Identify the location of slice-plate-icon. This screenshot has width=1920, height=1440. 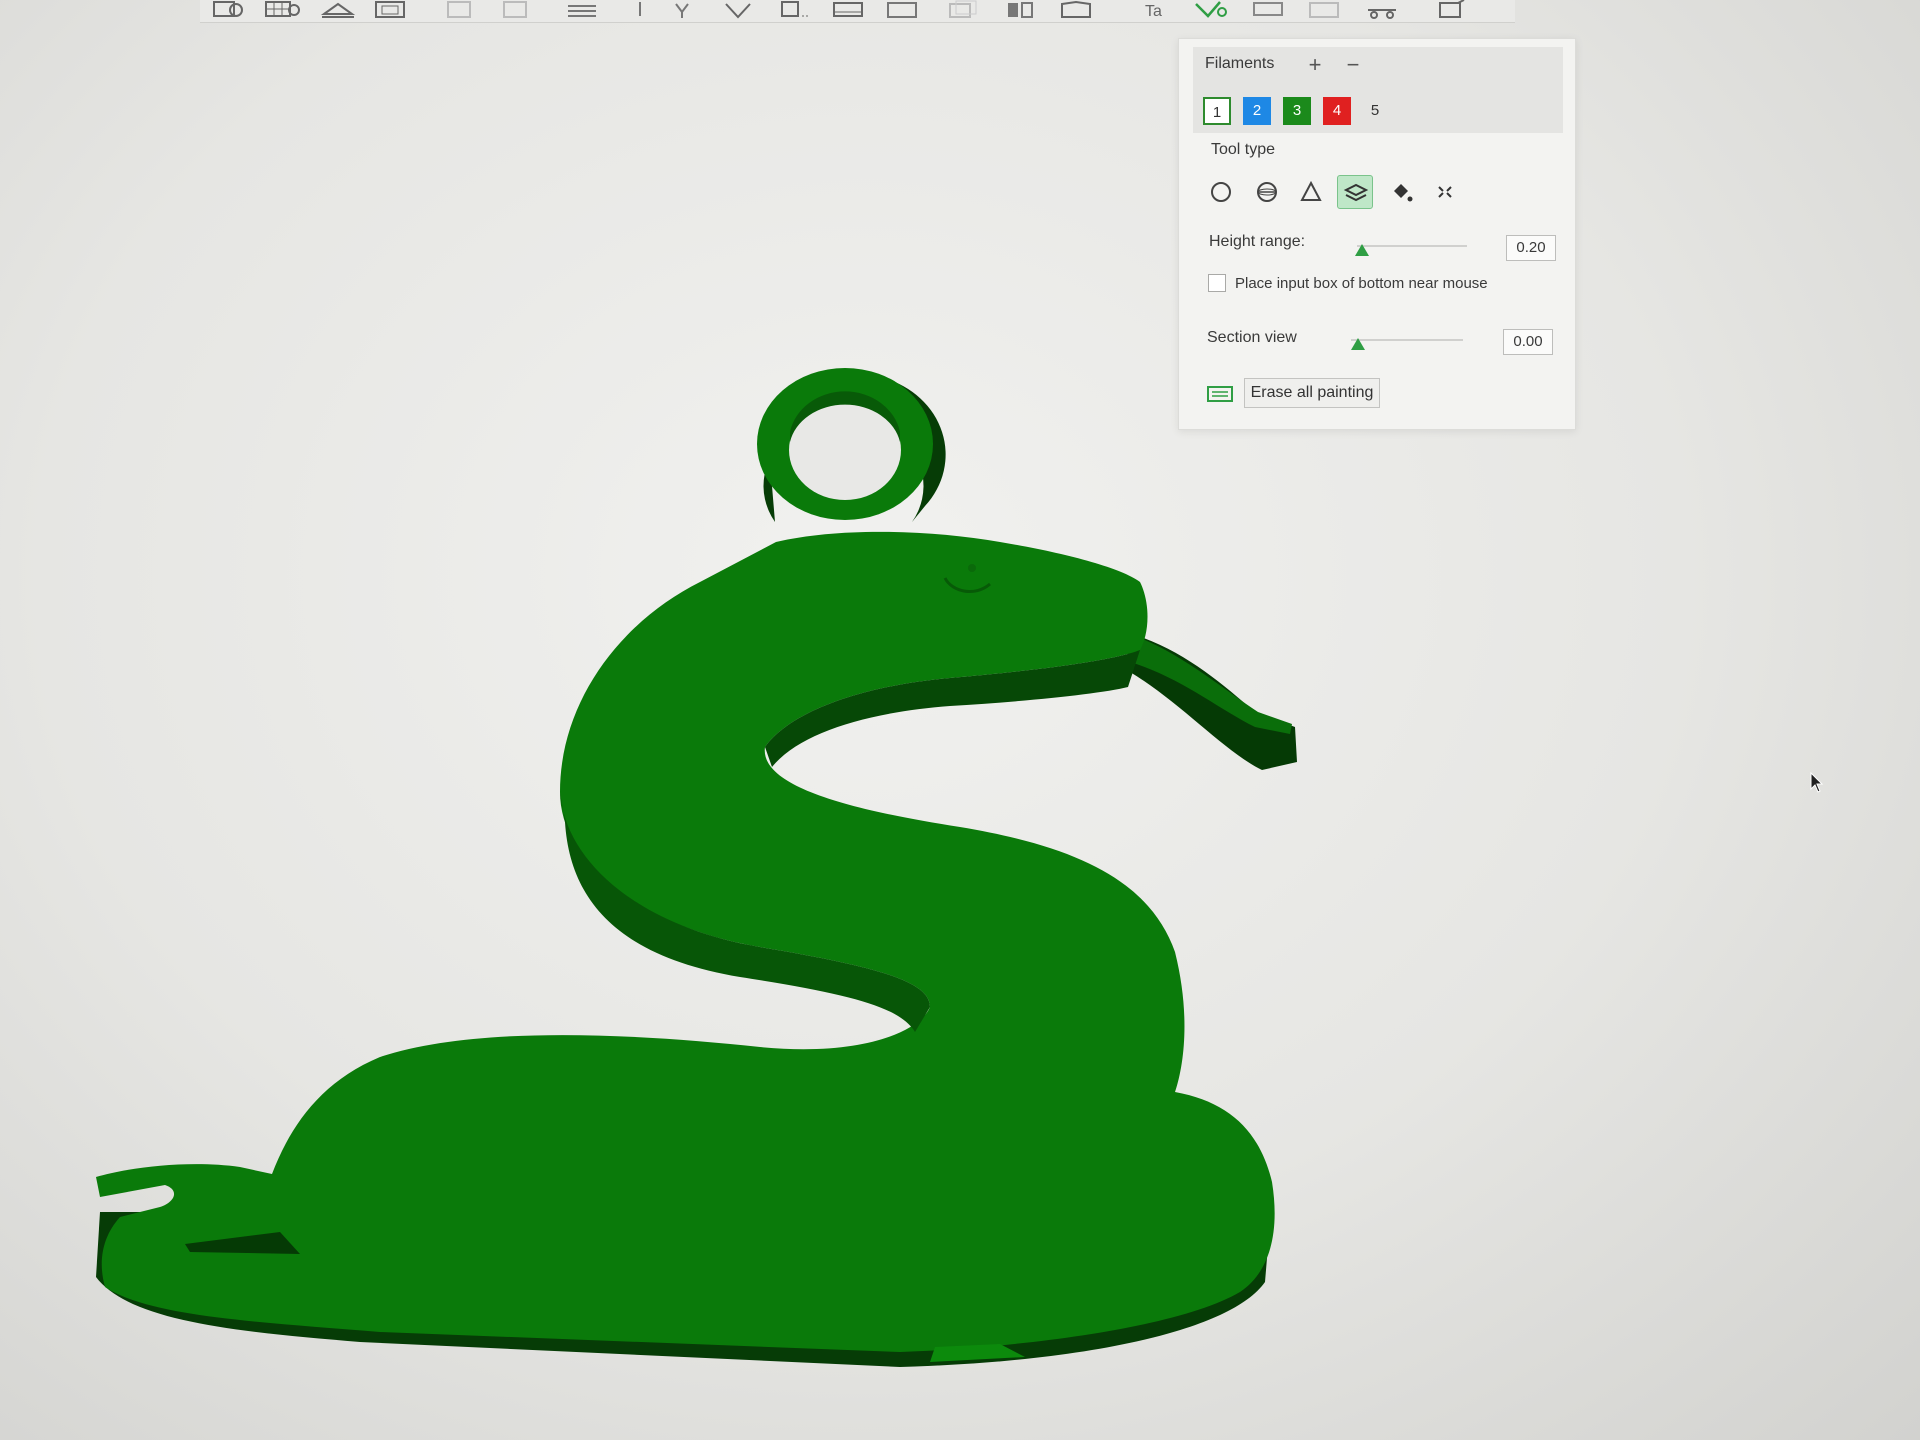
(902, 10).